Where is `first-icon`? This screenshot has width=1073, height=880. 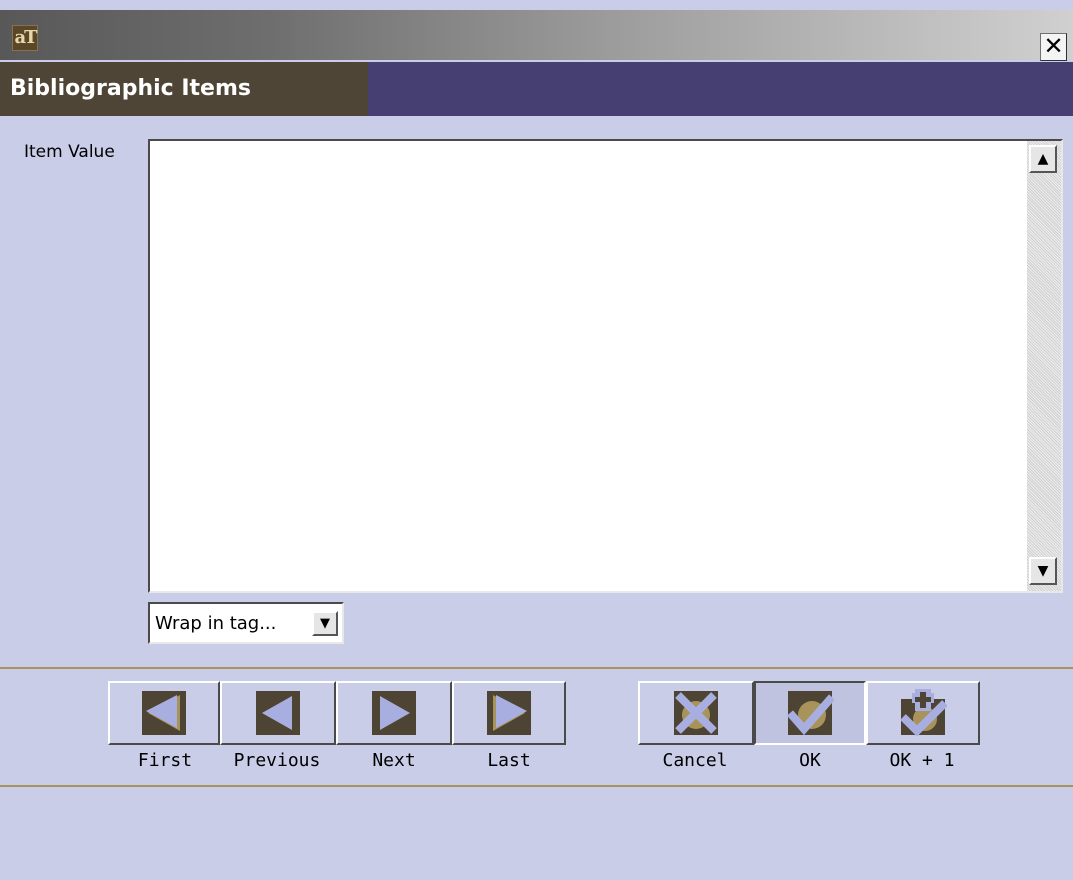 first-icon is located at coordinates (164, 713).